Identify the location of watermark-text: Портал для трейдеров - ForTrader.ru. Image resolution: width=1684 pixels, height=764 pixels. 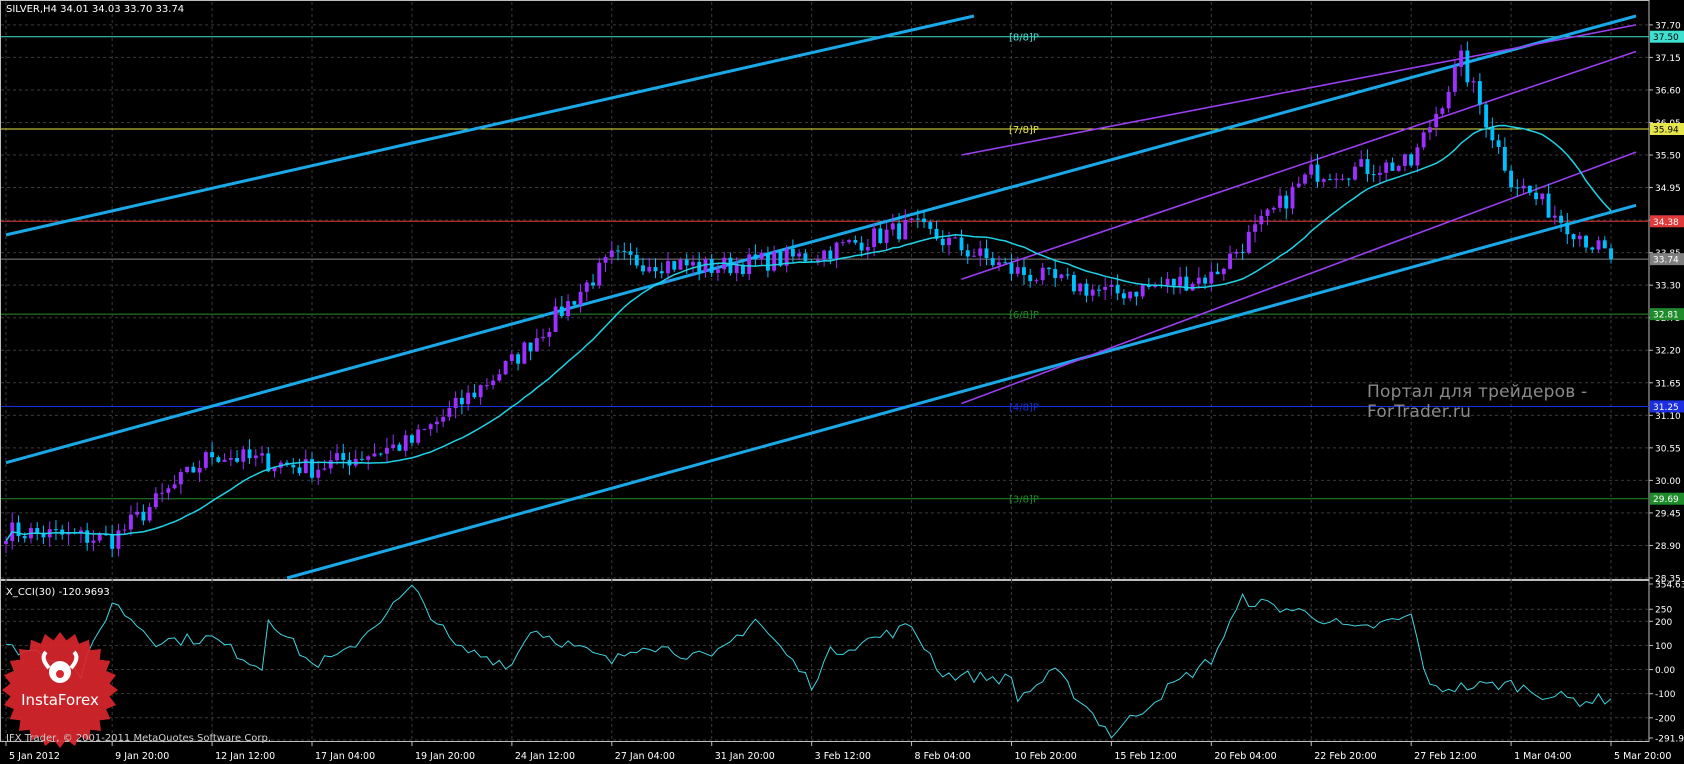
(1477, 402).